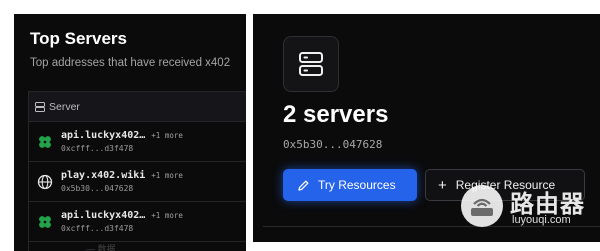  What do you see at coordinates (482, 206) in the screenshot?
I see `router-icon` at bounding box center [482, 206].